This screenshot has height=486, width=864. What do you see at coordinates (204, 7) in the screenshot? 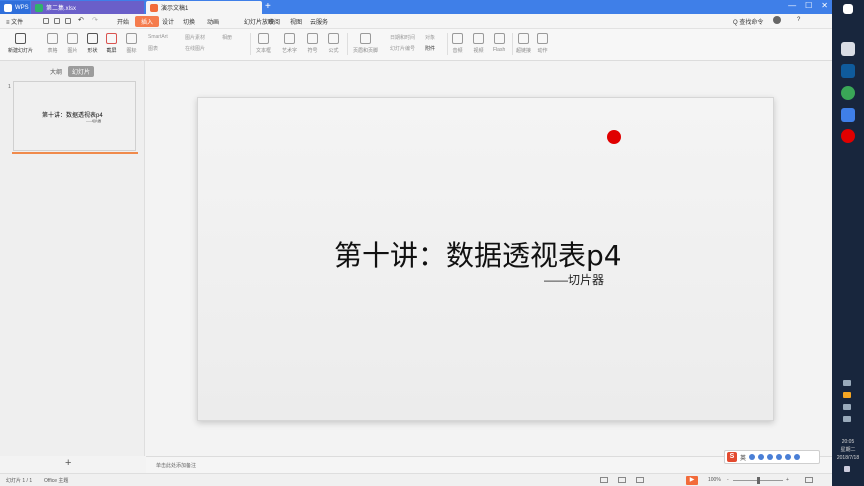
I see `tab-presentation: 演示文稿1` at bounding box center [204, 7].